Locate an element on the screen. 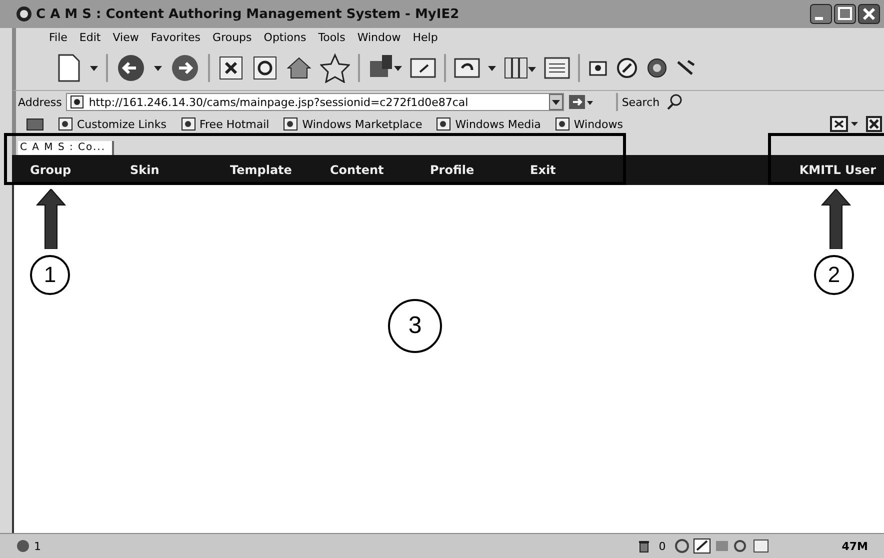 The height and width of the screenshot is (558, 884). nav-link: Content is located at coordinates (362, 170).